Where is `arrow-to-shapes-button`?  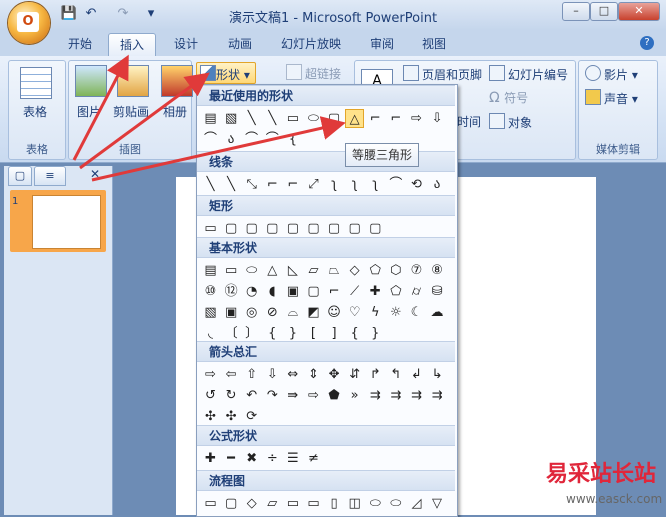 arrow-to-shapes-button is located at coordinates (144, 121).